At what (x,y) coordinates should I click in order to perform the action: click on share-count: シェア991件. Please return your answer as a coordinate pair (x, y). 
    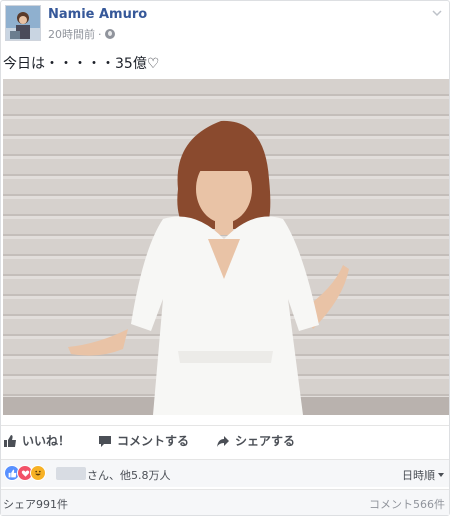
    Looking at the image, I should click on (35, 504).